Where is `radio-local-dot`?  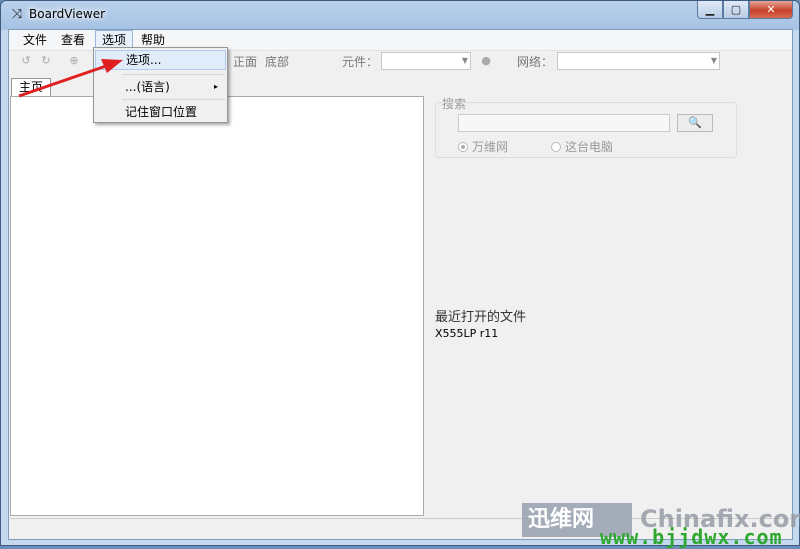
radio-local-dot is located at coordinates (556, 146).